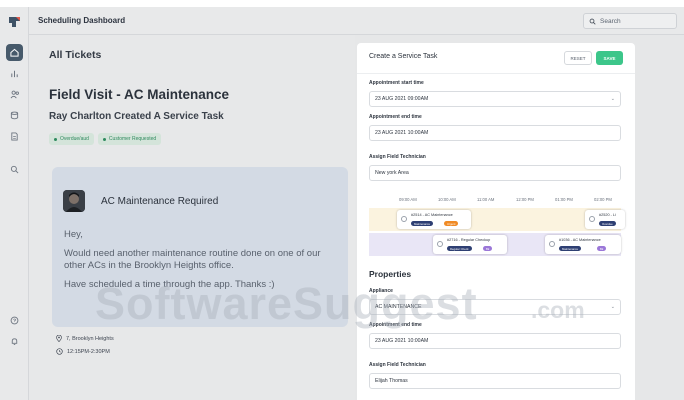 The height and width of the screenshot is (400, 684). I want to click on task-tag: Overdue, so click(607, 223).